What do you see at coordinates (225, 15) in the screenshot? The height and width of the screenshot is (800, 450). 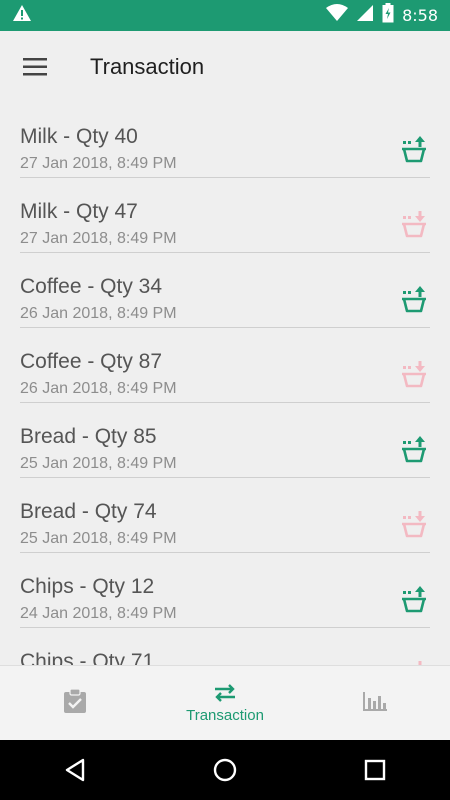 I see `status-bar: 8:58` at bounding box center [225, 15].